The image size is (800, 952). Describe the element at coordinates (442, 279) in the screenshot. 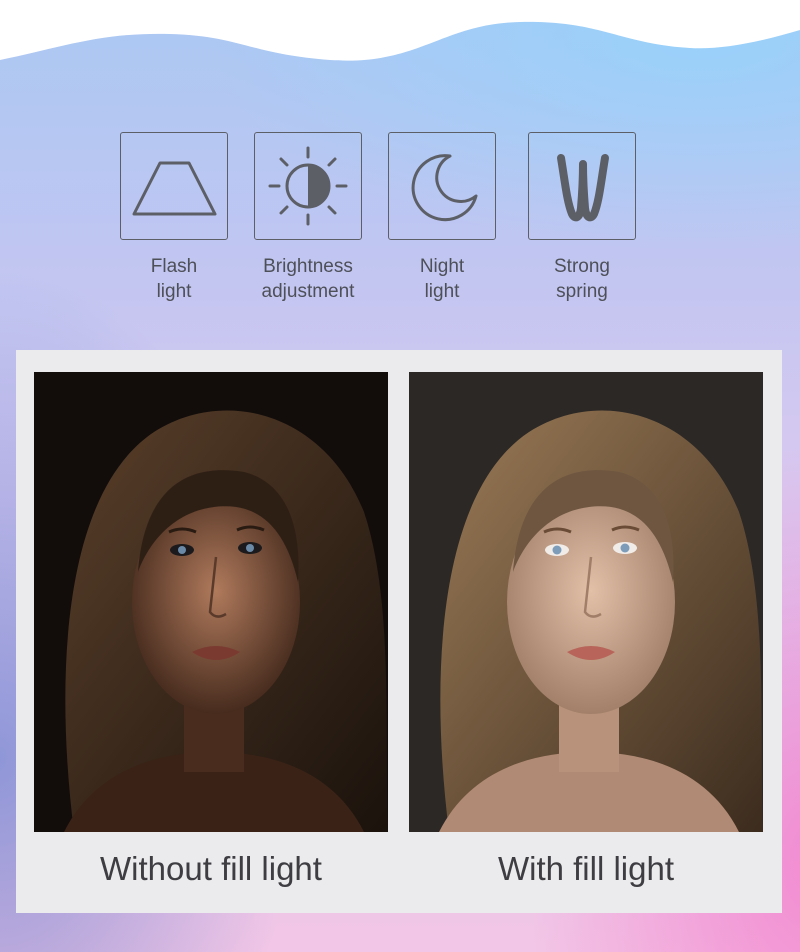

I see `feature-label: Night light` at that location.